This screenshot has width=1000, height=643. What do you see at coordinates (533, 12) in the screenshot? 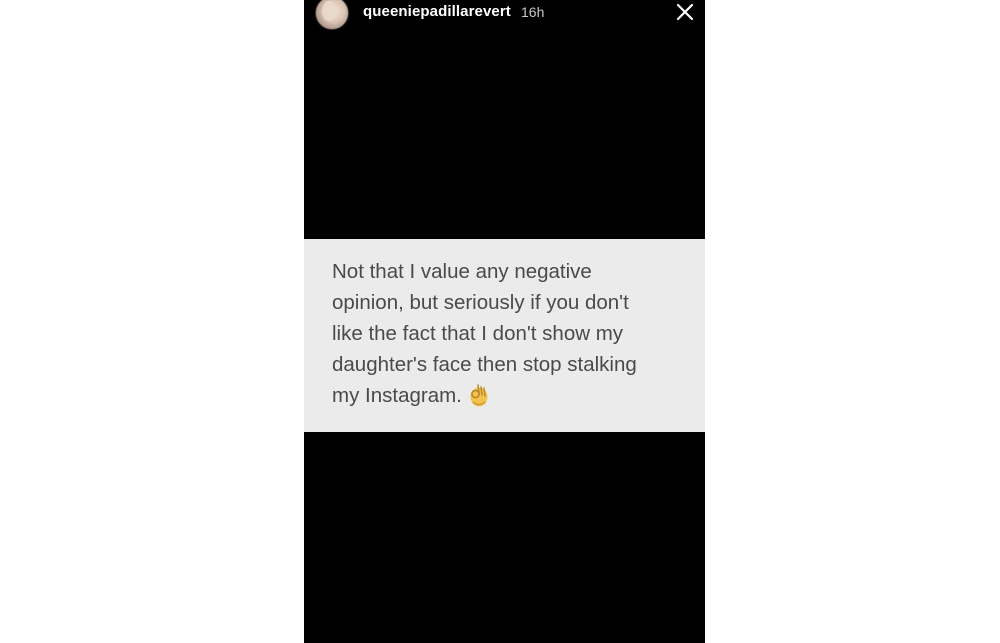
I see `story-timestamp: 16h` at bounding box center [533, 12].